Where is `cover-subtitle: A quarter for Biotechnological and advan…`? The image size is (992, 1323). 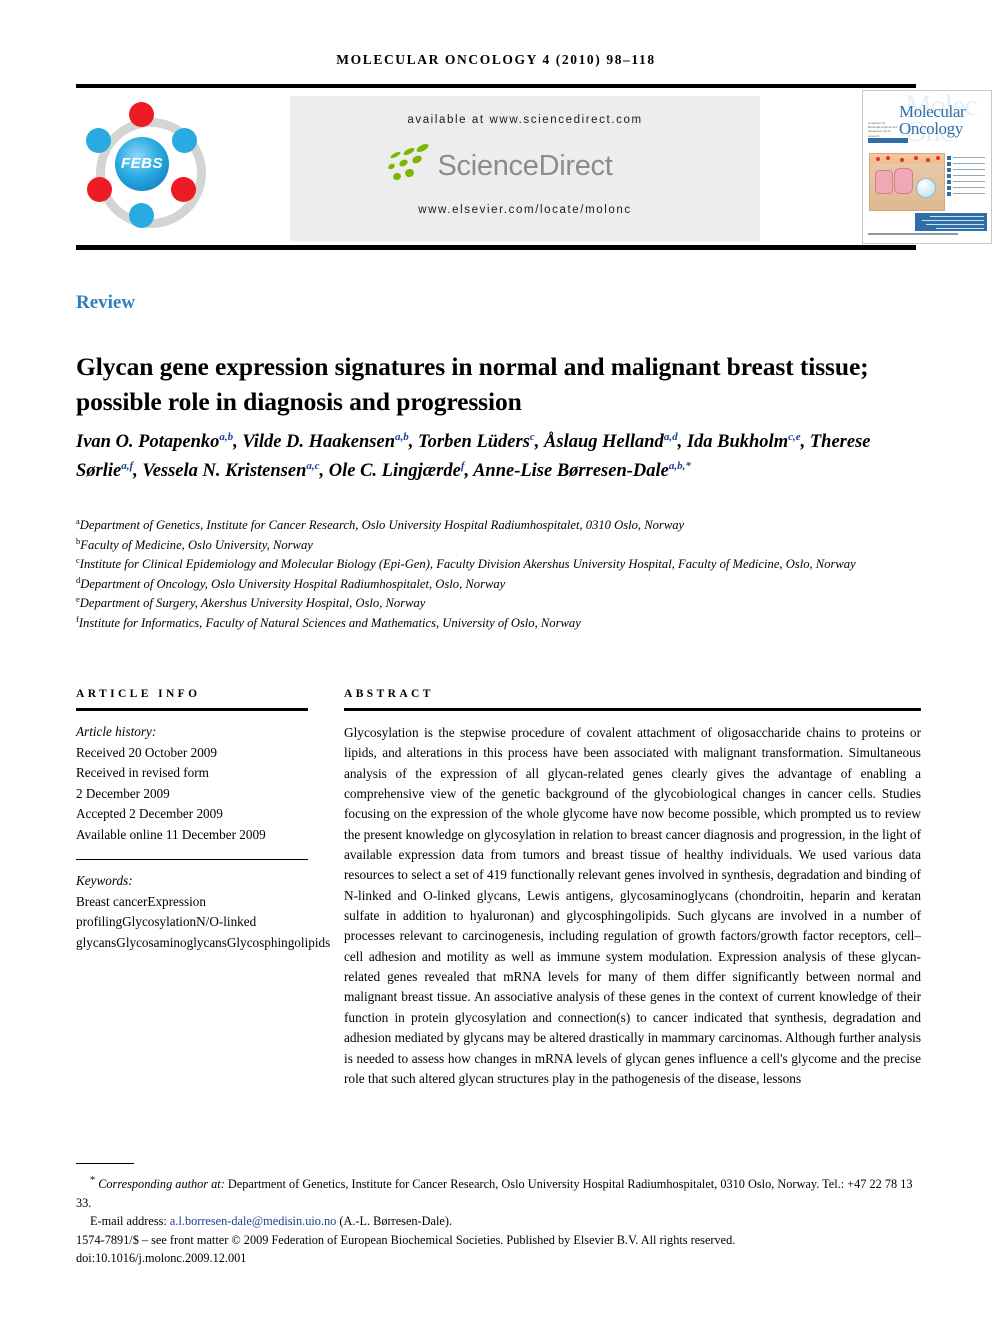 cover-subtitle: A quarter for Biotechnological and advan… is located at coordinates (882, 129).